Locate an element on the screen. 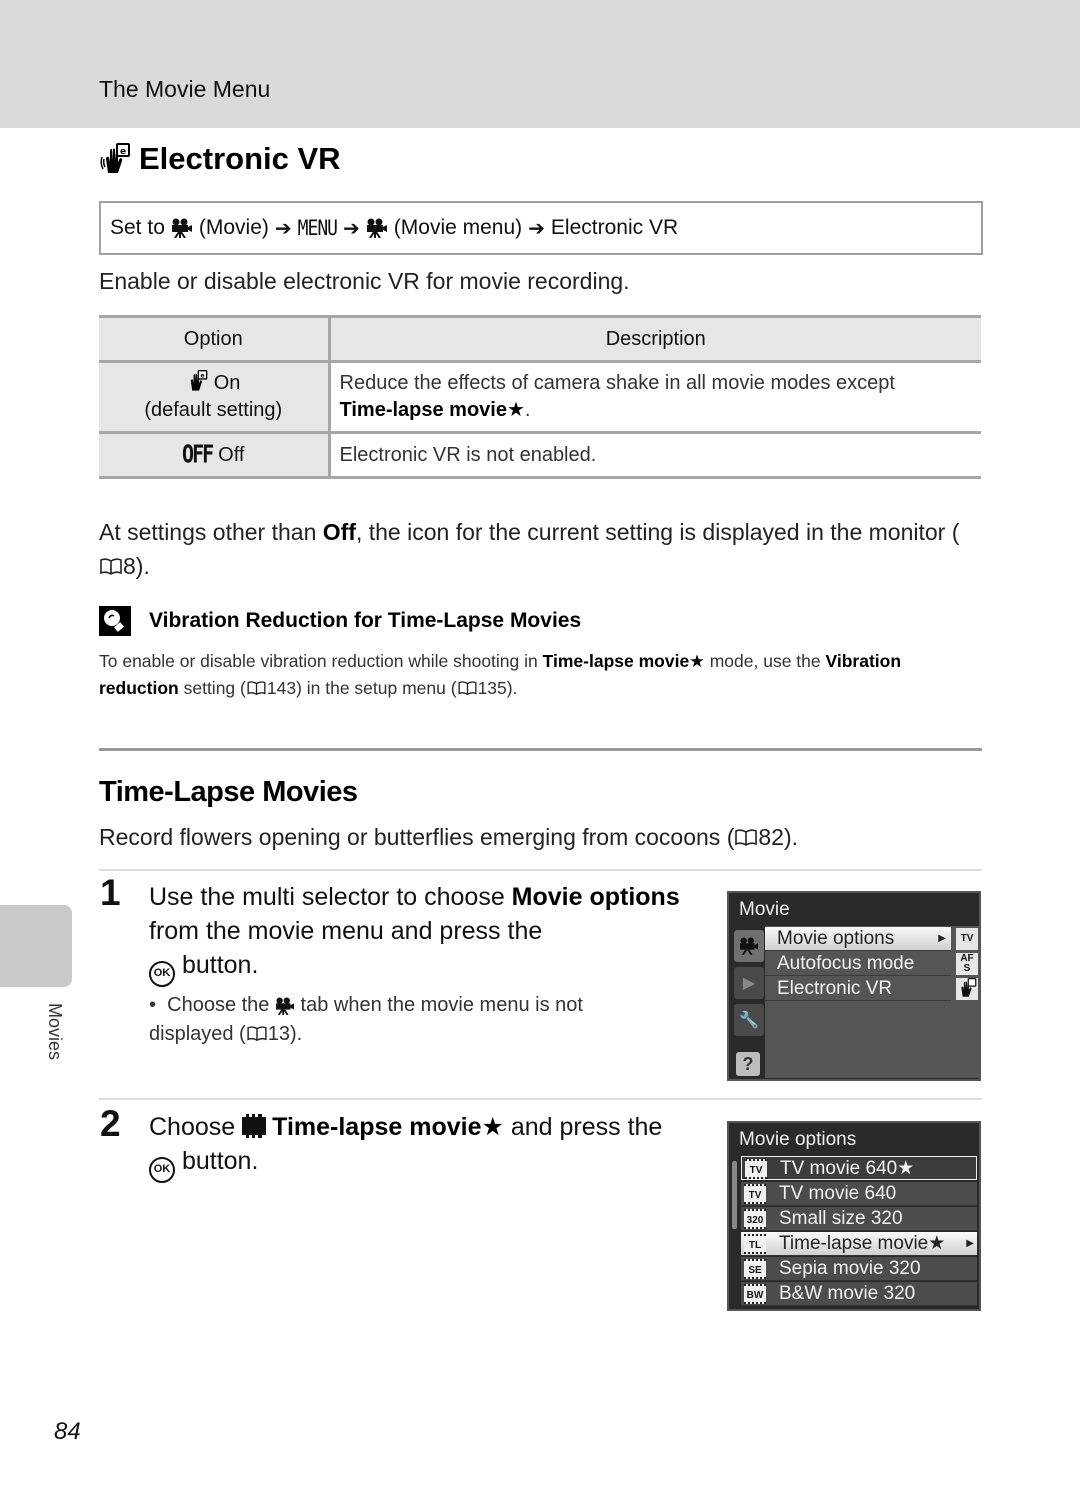  setup-wrench-icon: 🔧 is located at coordinates (749, 1020).